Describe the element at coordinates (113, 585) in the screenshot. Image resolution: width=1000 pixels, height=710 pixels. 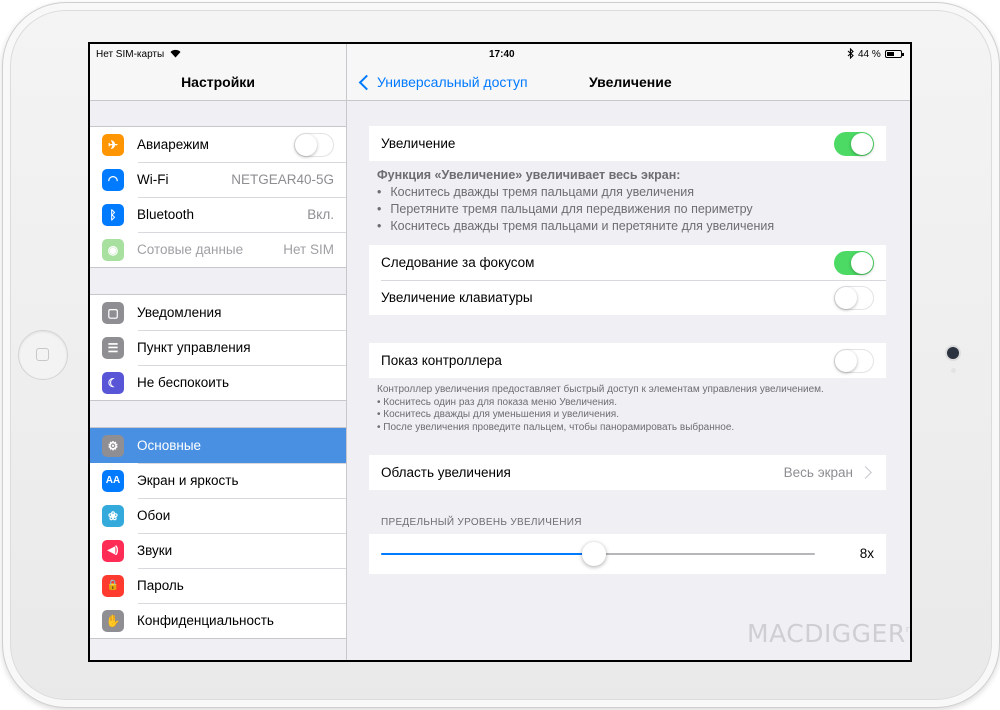
I see `lock-icon: 🔒` at that location.